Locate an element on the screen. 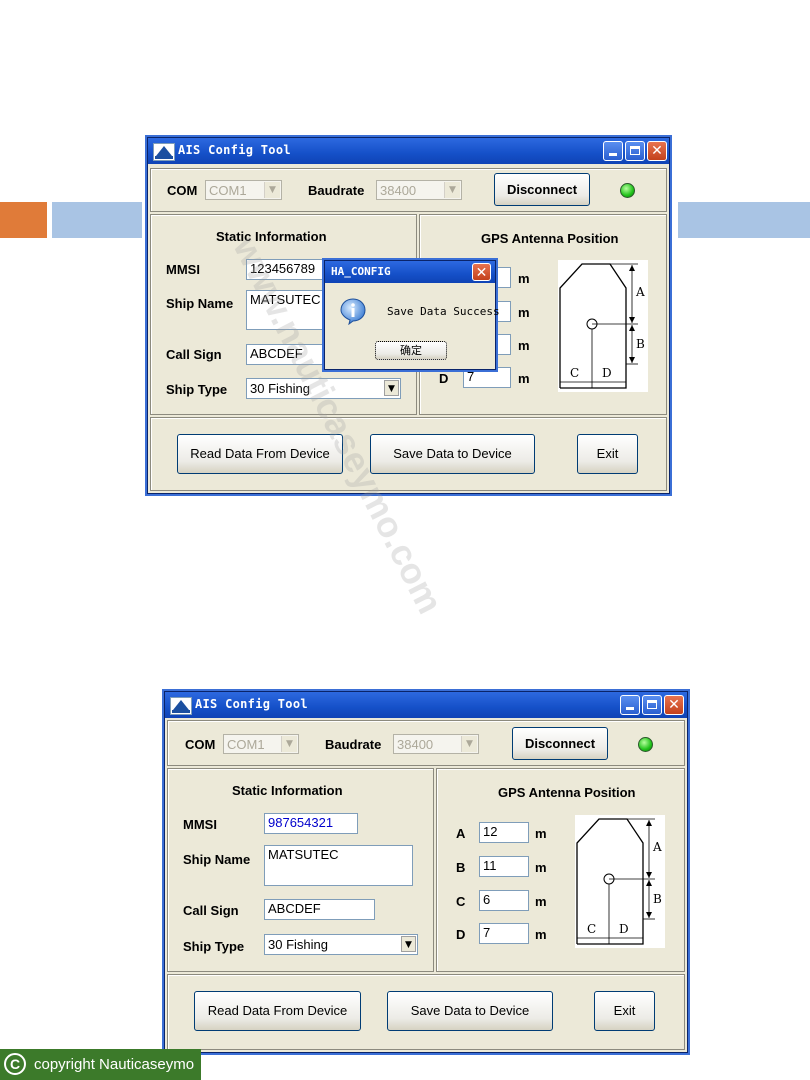 This screenshot has height=1080, width=810. dialog-message: Save Data Success is located at coordinates (443, 311).